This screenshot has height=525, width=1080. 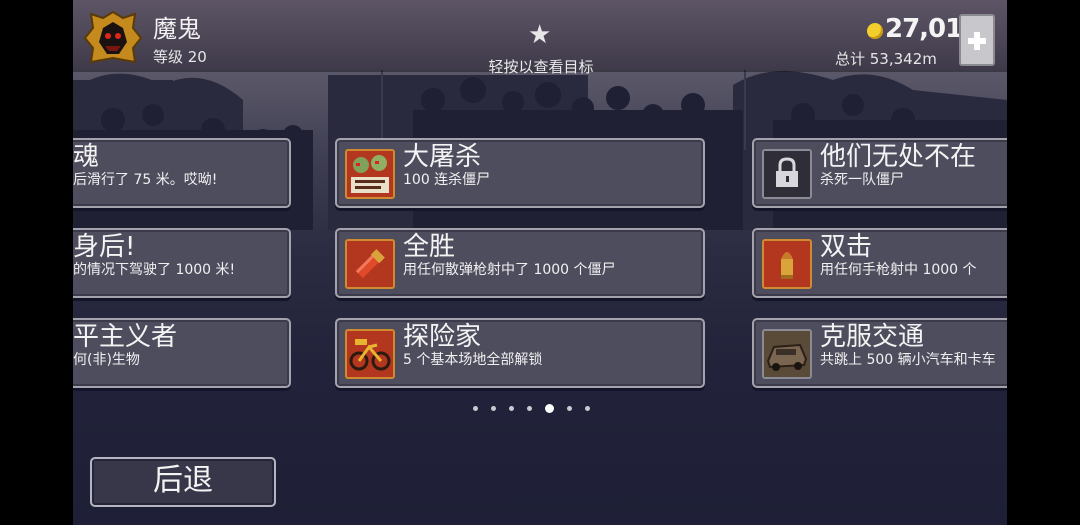 I want to click on achievement-desc: 杀死一队僵尸, so click(x=862, y=180).